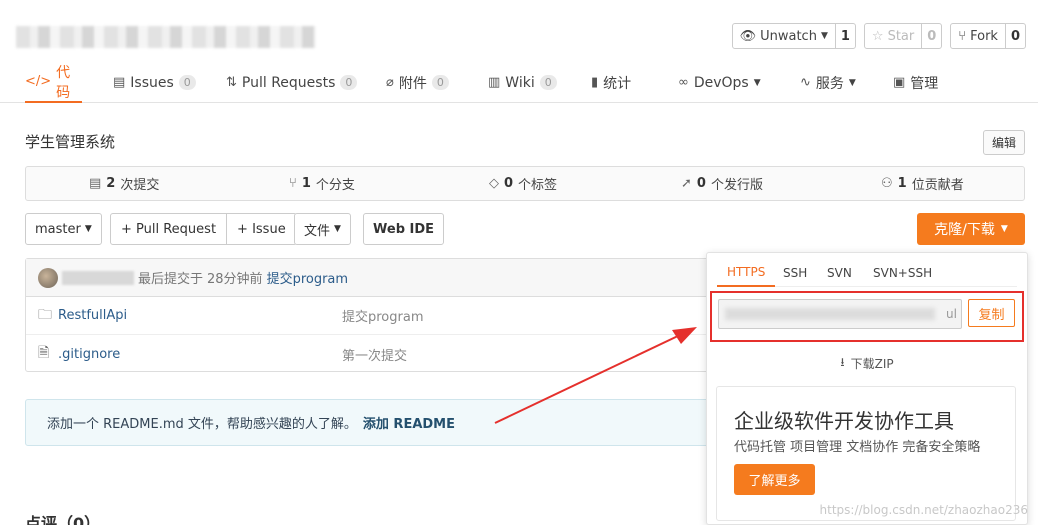 The image size is (1038, 525). What do you see at coordinates (494, 183) in the screenshot?
I see `tag-icon: ◇` at bounding box center [494, 183].